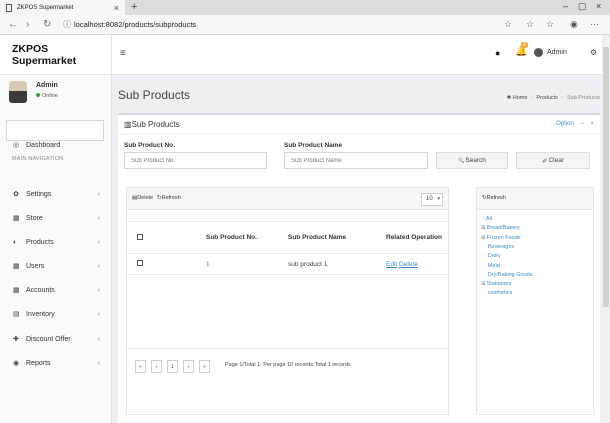 The image size is (610, 423). What do you see at coordinates (56, 290) in the screenshot?
I see `sidebar-item-accounts: ▦ Accounts ‹` at bounding box center [56, 290].